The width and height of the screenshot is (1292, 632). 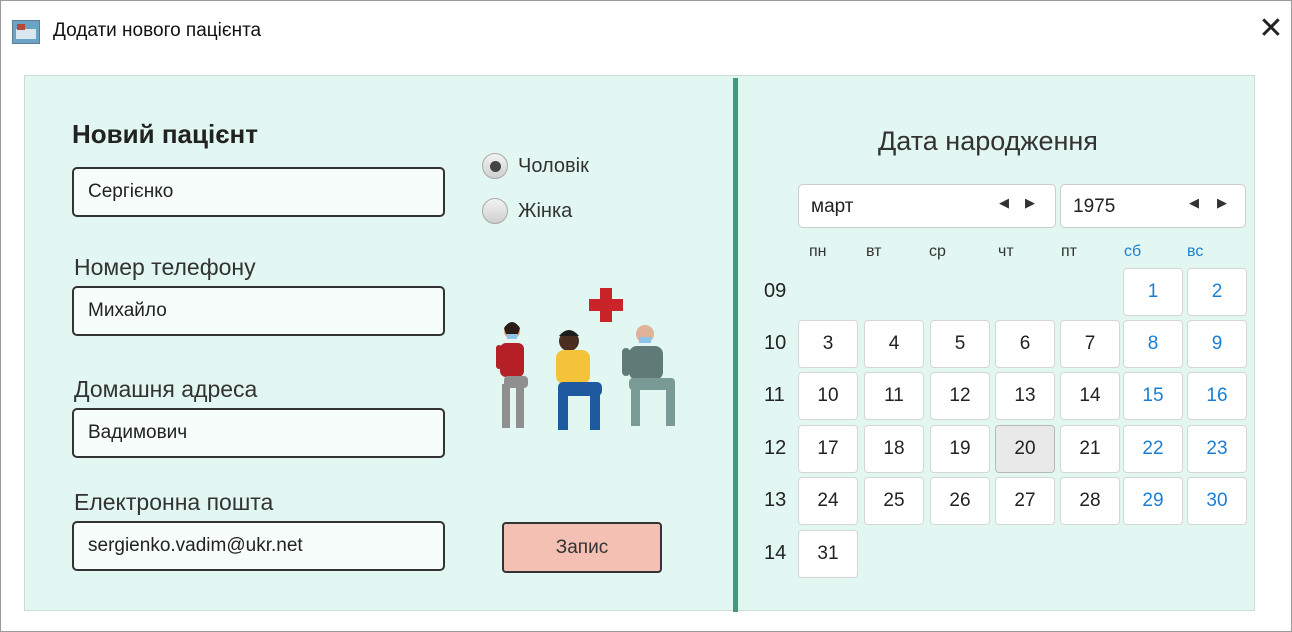 What do you see at coordinates (495, 211) in the screenshot?
I see `radio-female-indicator` at bounding box center [495, 211].